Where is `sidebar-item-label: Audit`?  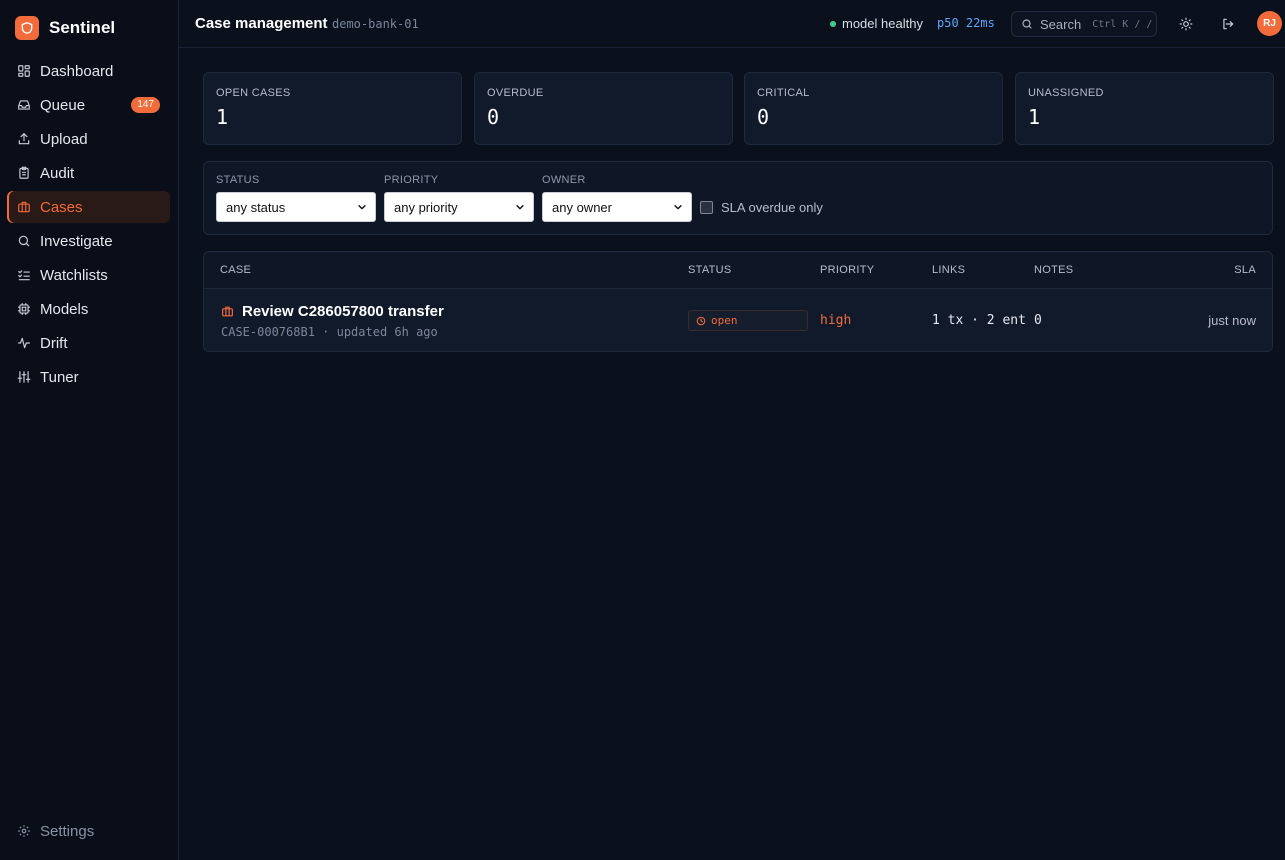 sidebar-item-label: Audit is located at coordinates (57, 173).